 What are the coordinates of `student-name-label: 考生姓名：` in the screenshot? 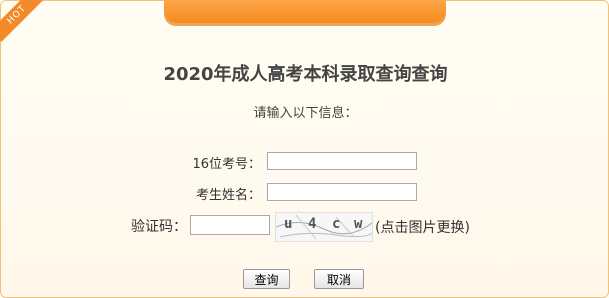 It's located at (228, 195).